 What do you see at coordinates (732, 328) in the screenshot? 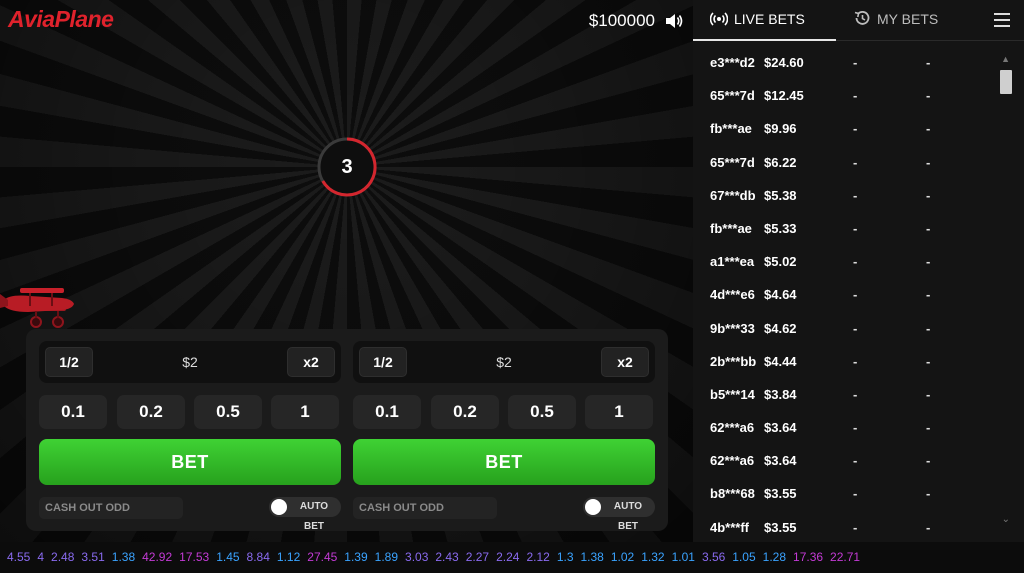
I see `bet-user: 9b***33` at bounding box center [732, 328].